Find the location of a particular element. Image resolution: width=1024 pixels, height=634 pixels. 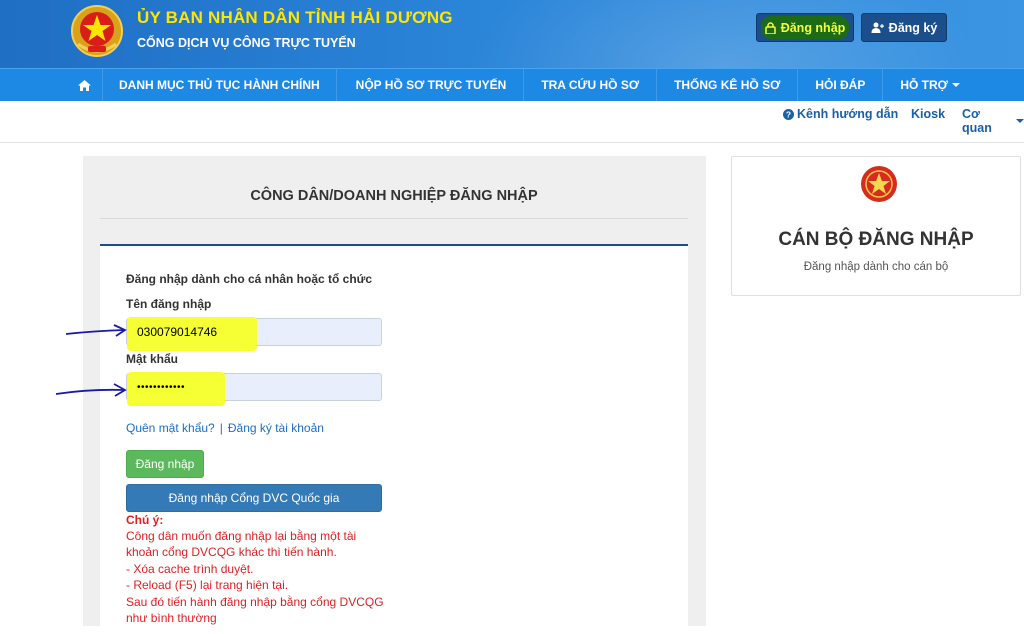

login-button: Đăng nhập is located at coordinates (165, 464).